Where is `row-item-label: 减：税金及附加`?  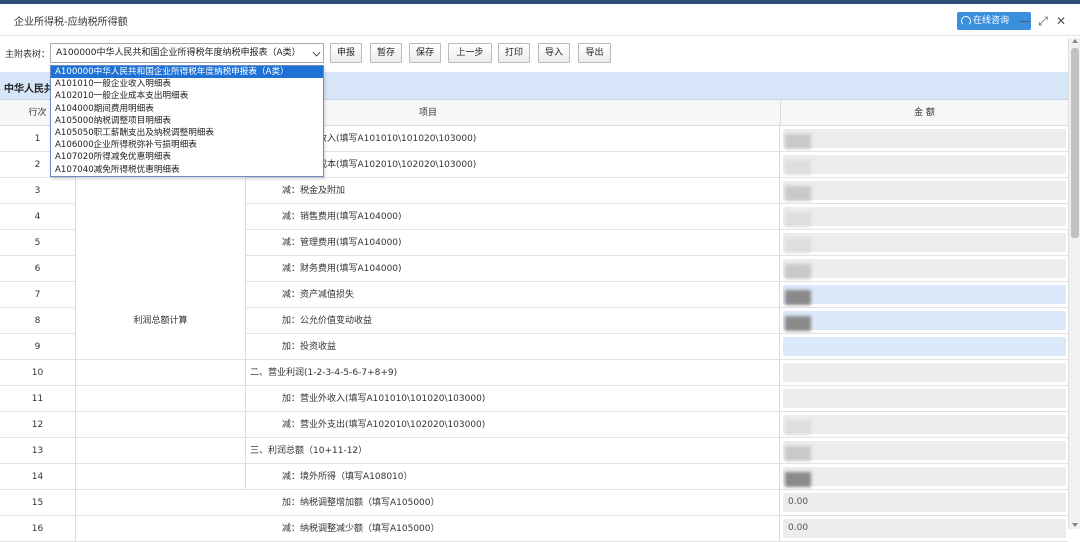
row-item-label: 减：税金及附加 is located at coordinates (513, 191).